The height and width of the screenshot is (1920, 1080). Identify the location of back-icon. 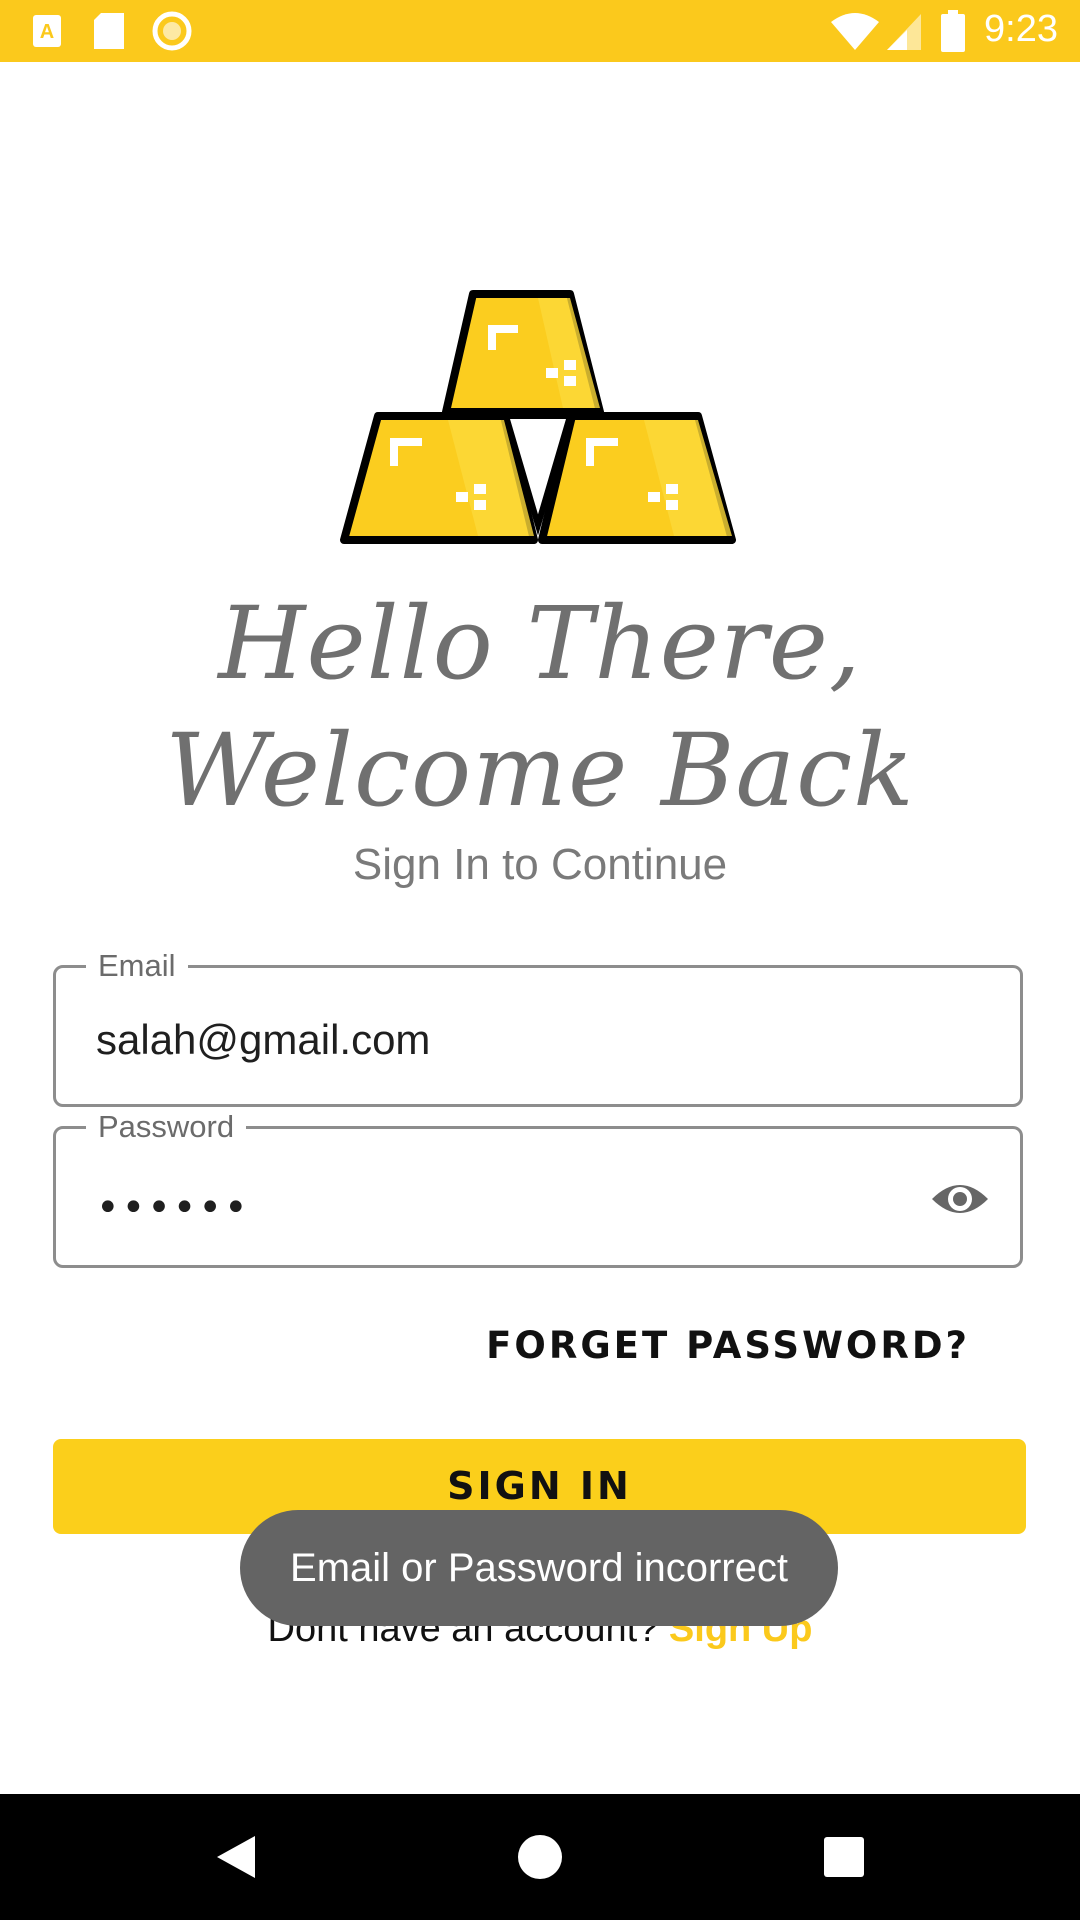
(235, 1857).